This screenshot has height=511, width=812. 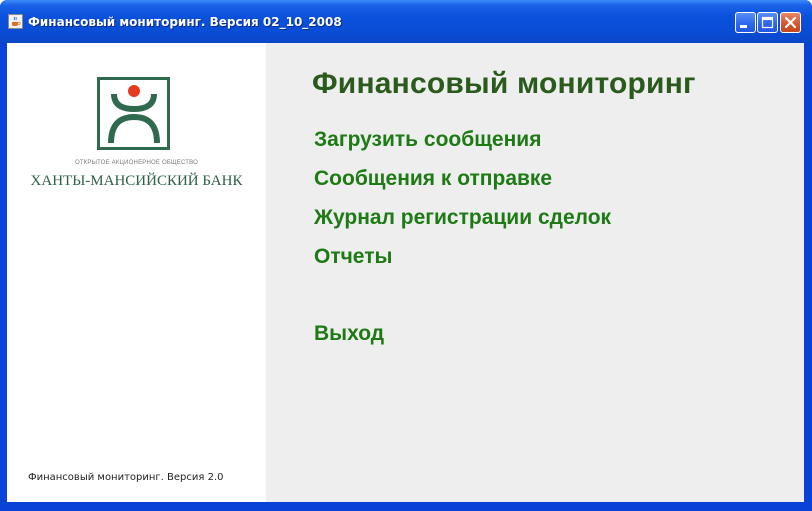 I want to click on minimize-icon, so click(x=743, y=26).